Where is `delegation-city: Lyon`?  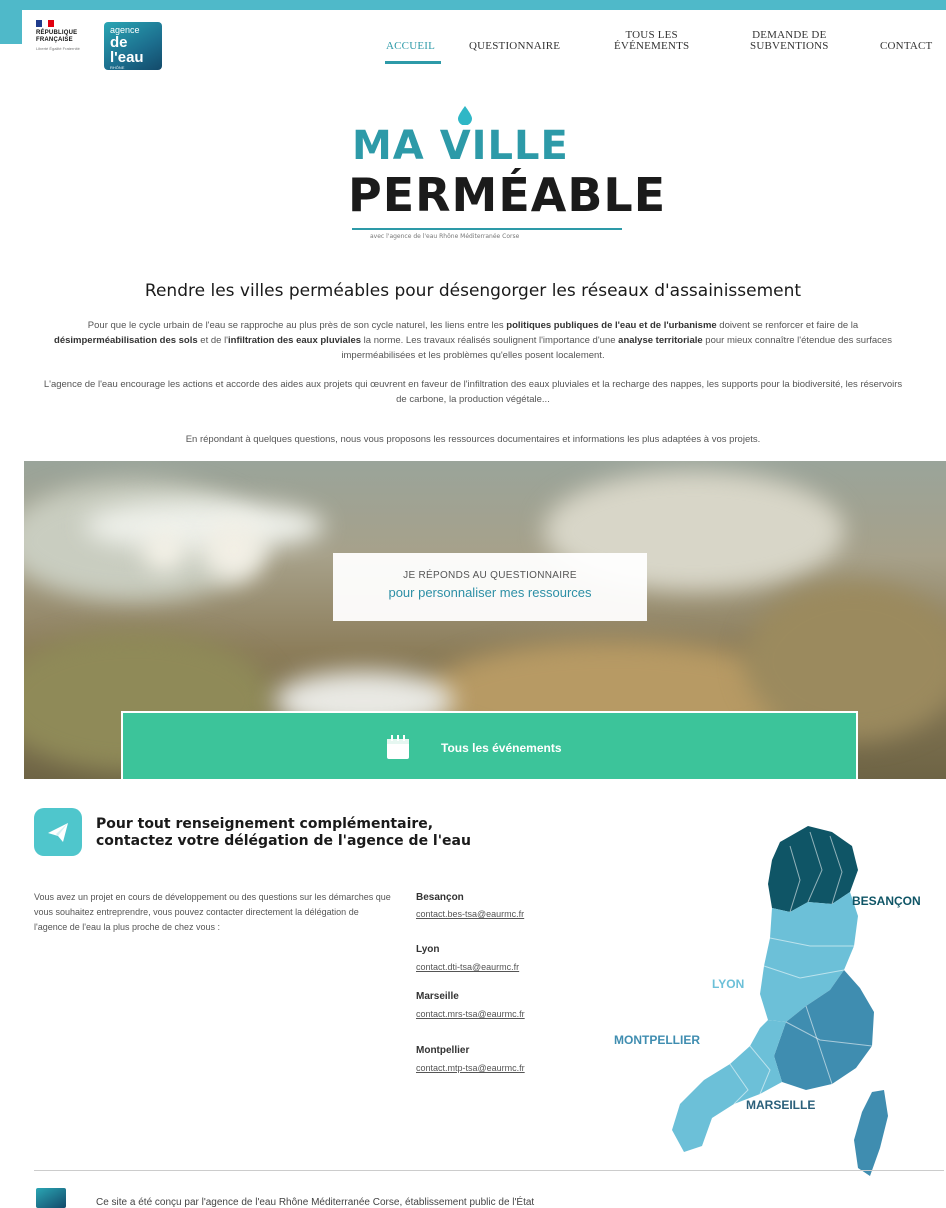 delegation-city: Lyon is located at coordinates (428, 949).